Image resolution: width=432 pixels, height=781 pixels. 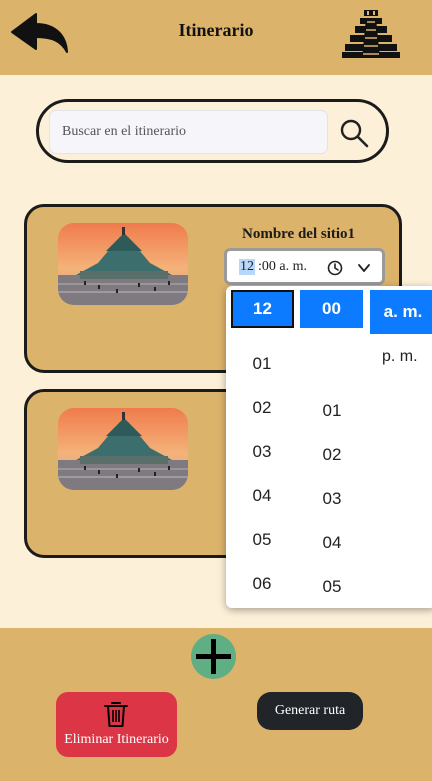 I want to click on add-button, so click(x=213, y=656).